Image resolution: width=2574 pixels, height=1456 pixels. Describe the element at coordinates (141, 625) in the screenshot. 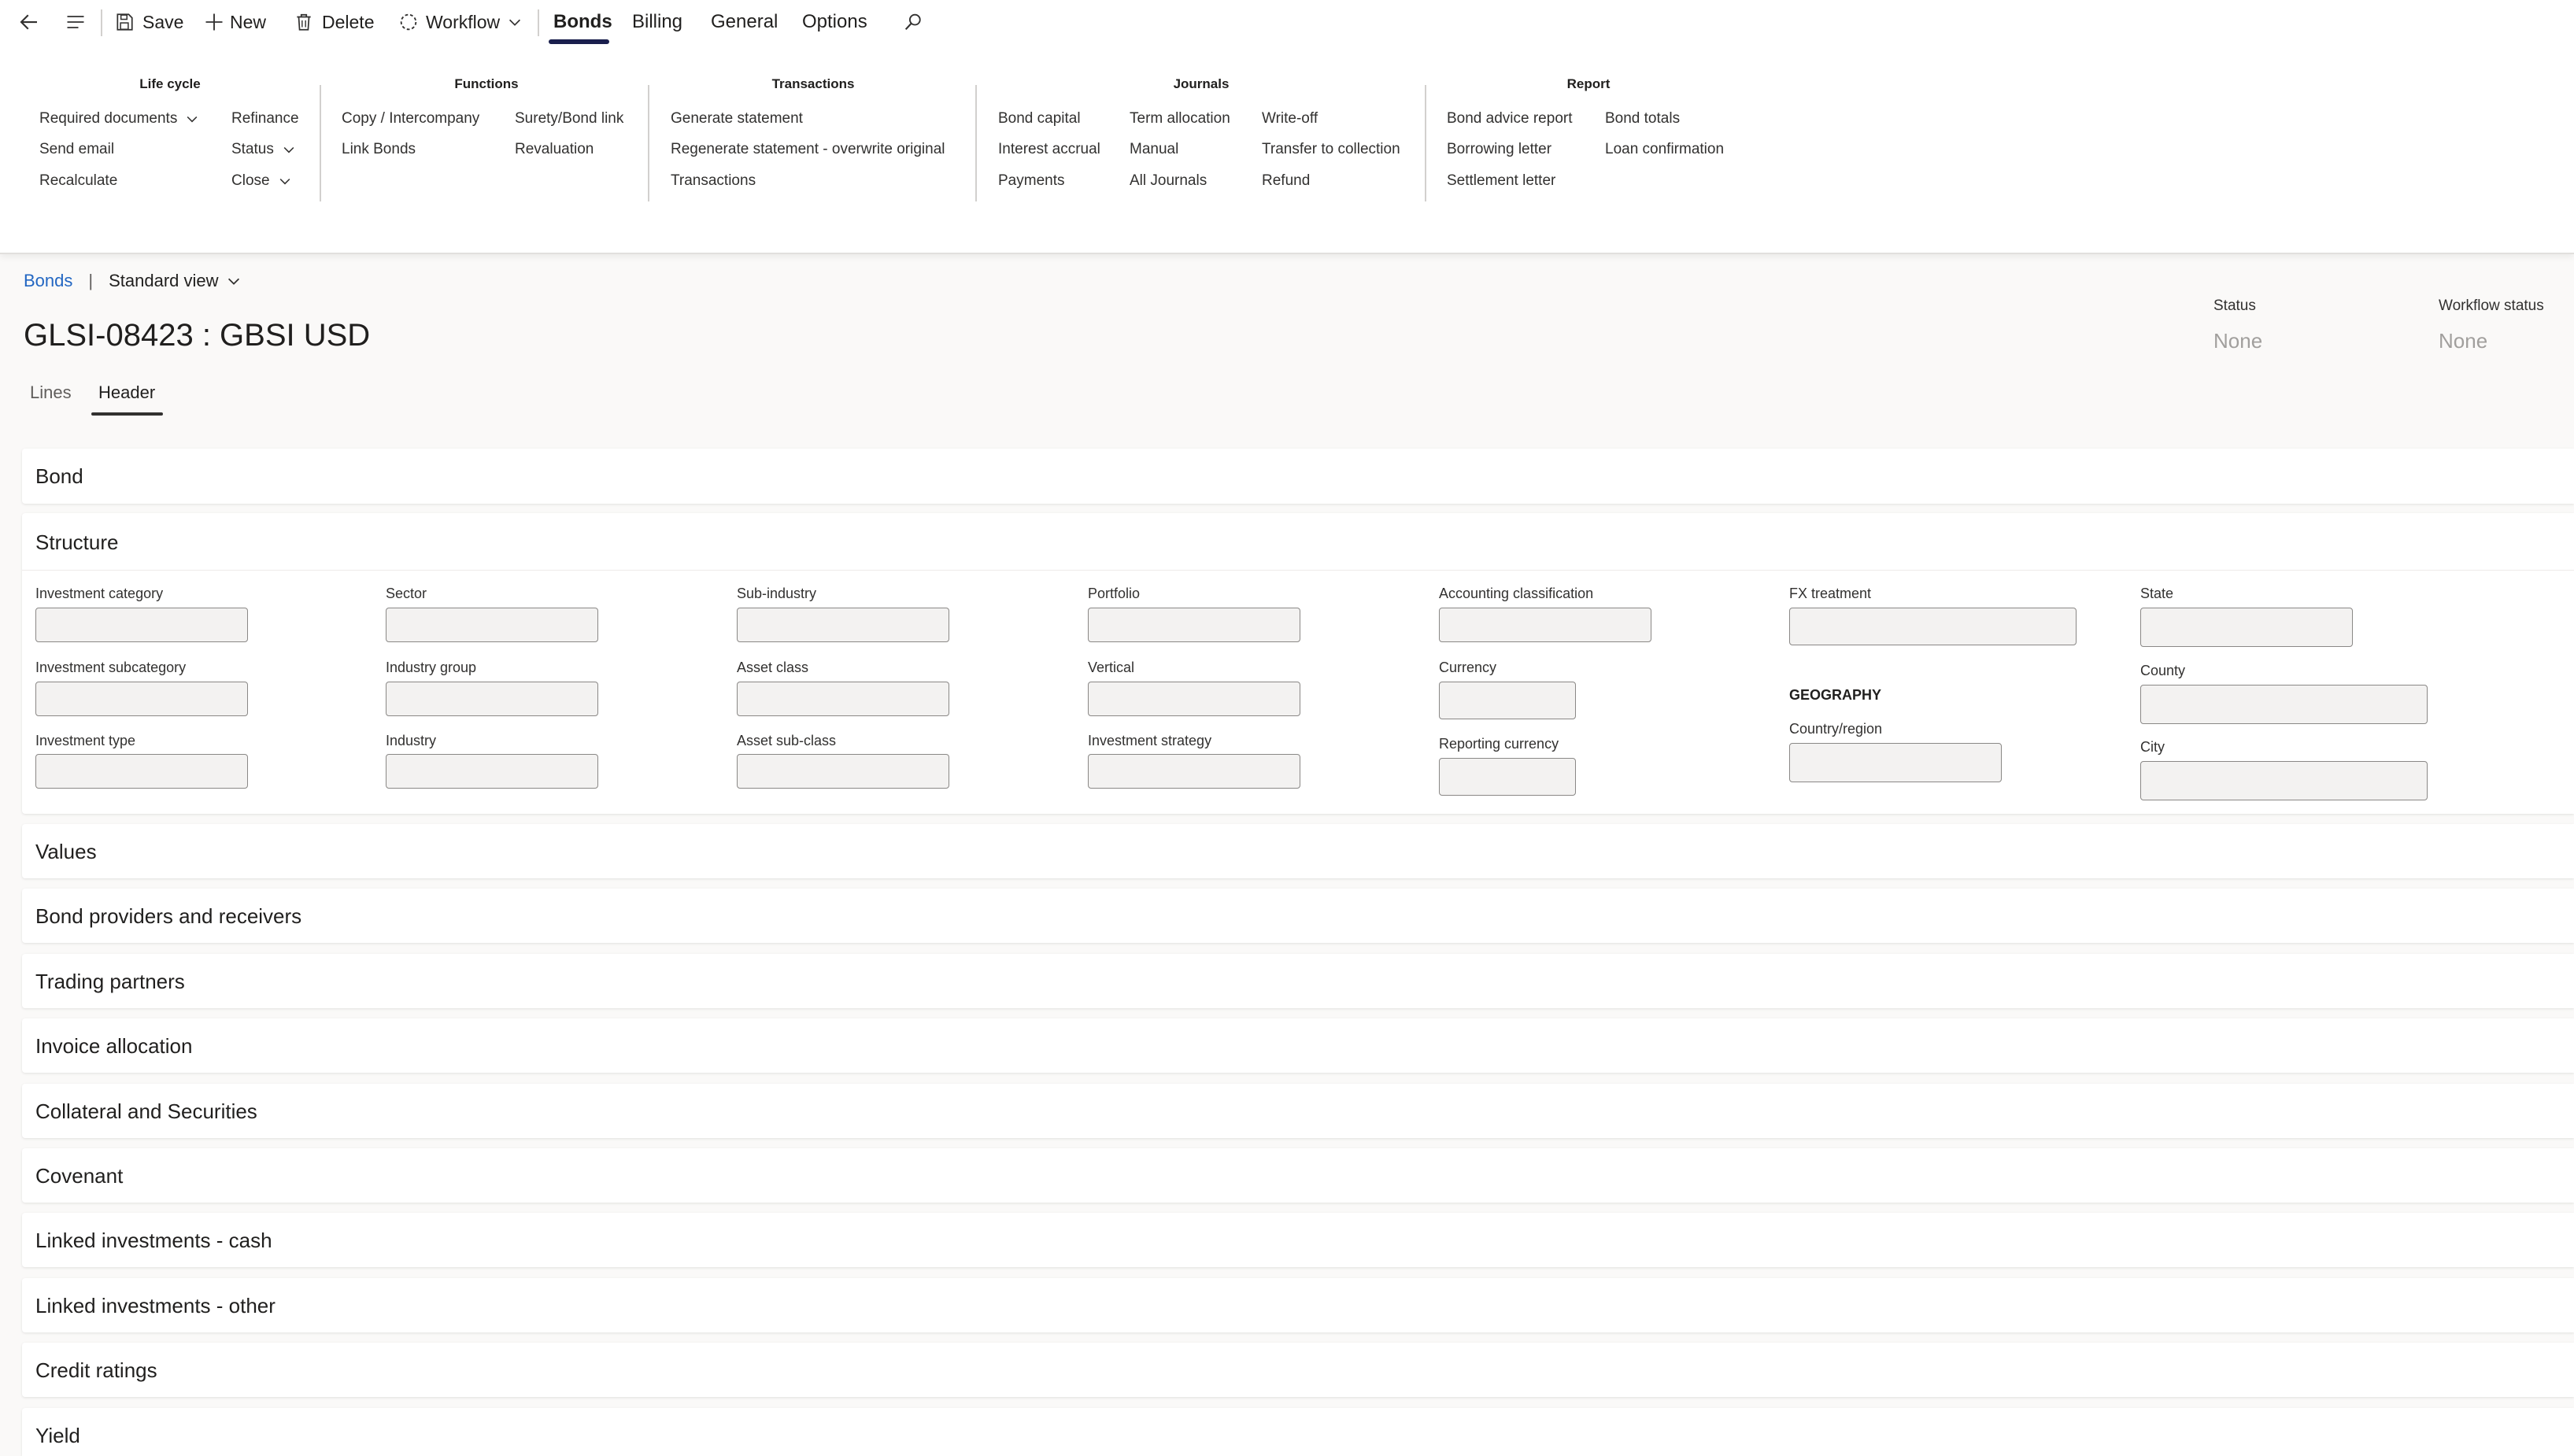

I see `investment-category-input` at that location.